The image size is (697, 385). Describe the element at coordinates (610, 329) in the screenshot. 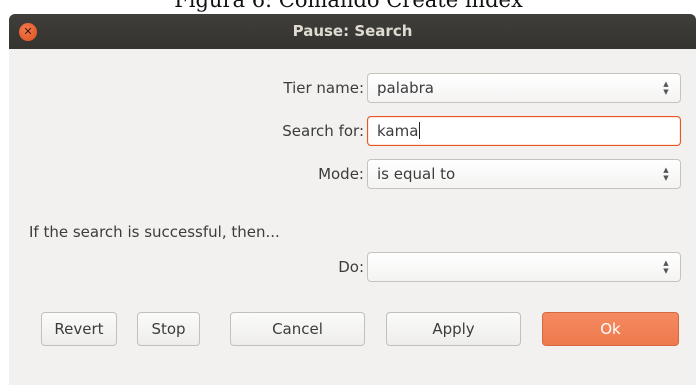

I see `ok-button: Ok` at that location.